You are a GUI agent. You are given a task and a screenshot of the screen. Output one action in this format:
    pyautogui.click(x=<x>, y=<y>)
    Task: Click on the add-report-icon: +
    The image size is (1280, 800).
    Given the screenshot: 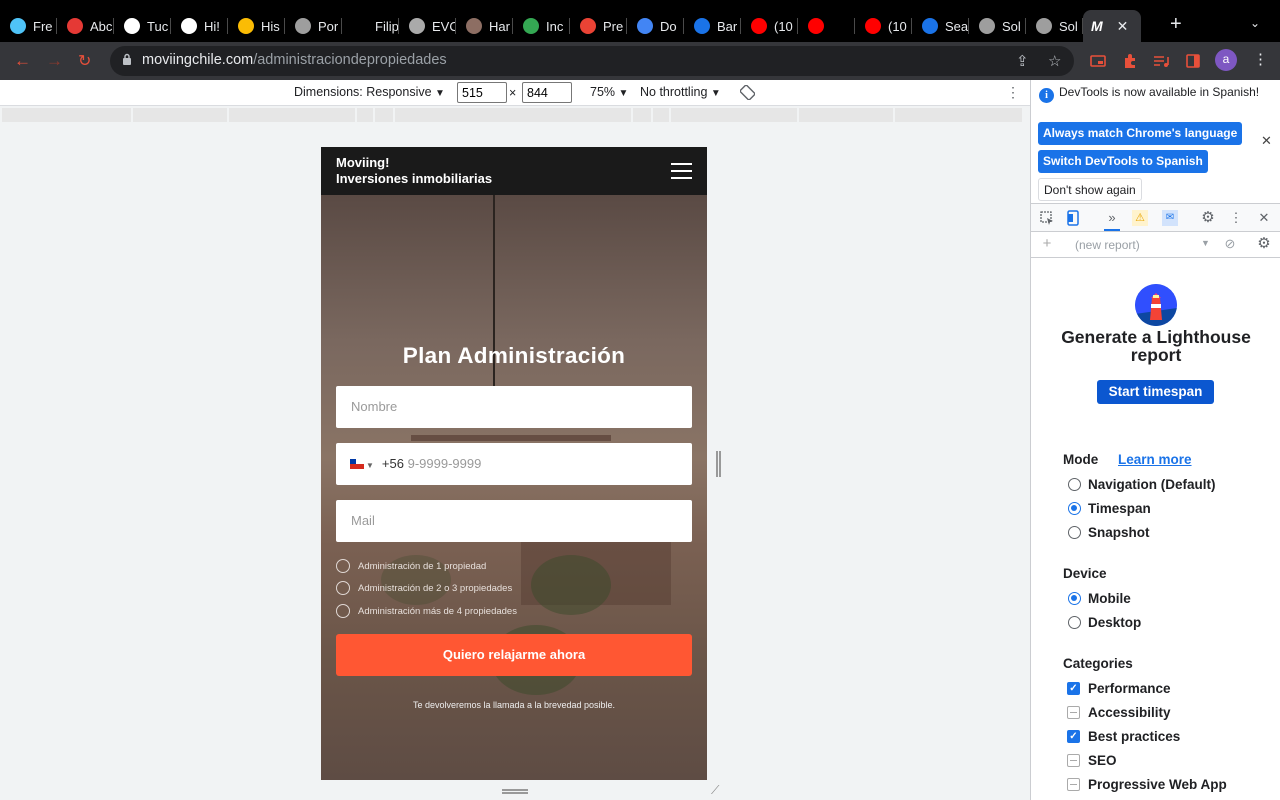 What is the action you would take?
    pyautogui.click(x=1047, y=244)
    